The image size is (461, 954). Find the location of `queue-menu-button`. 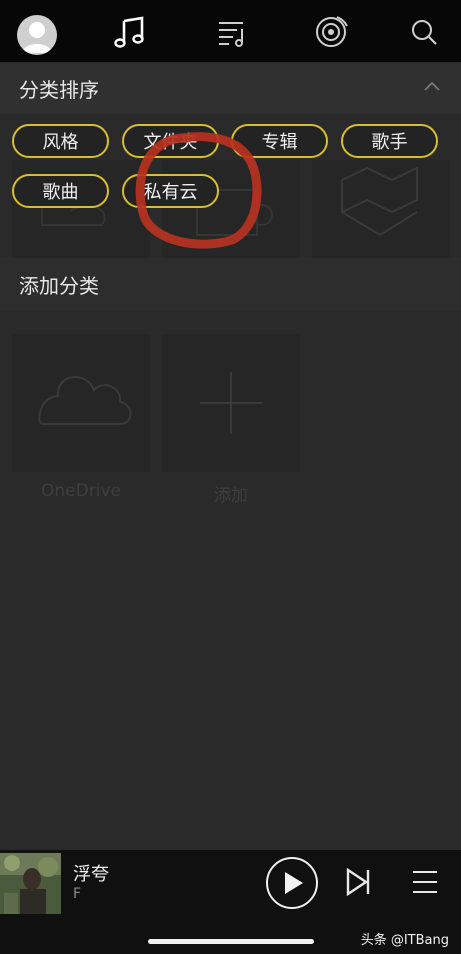

queue-menu-button is located at coordinates (425, 884).